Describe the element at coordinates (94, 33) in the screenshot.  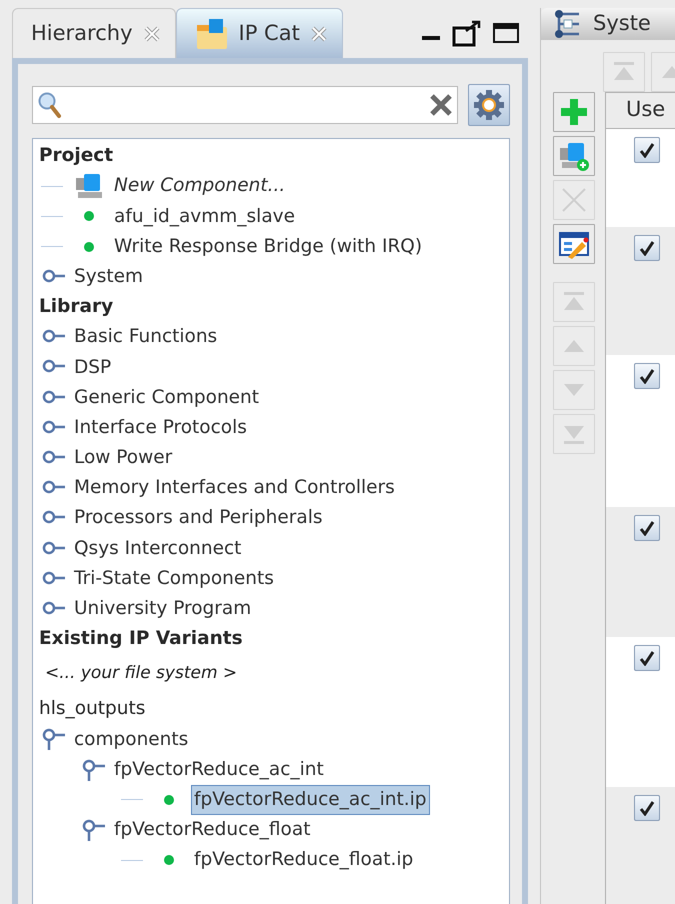
I see `tab: Hierarchy` at that location.